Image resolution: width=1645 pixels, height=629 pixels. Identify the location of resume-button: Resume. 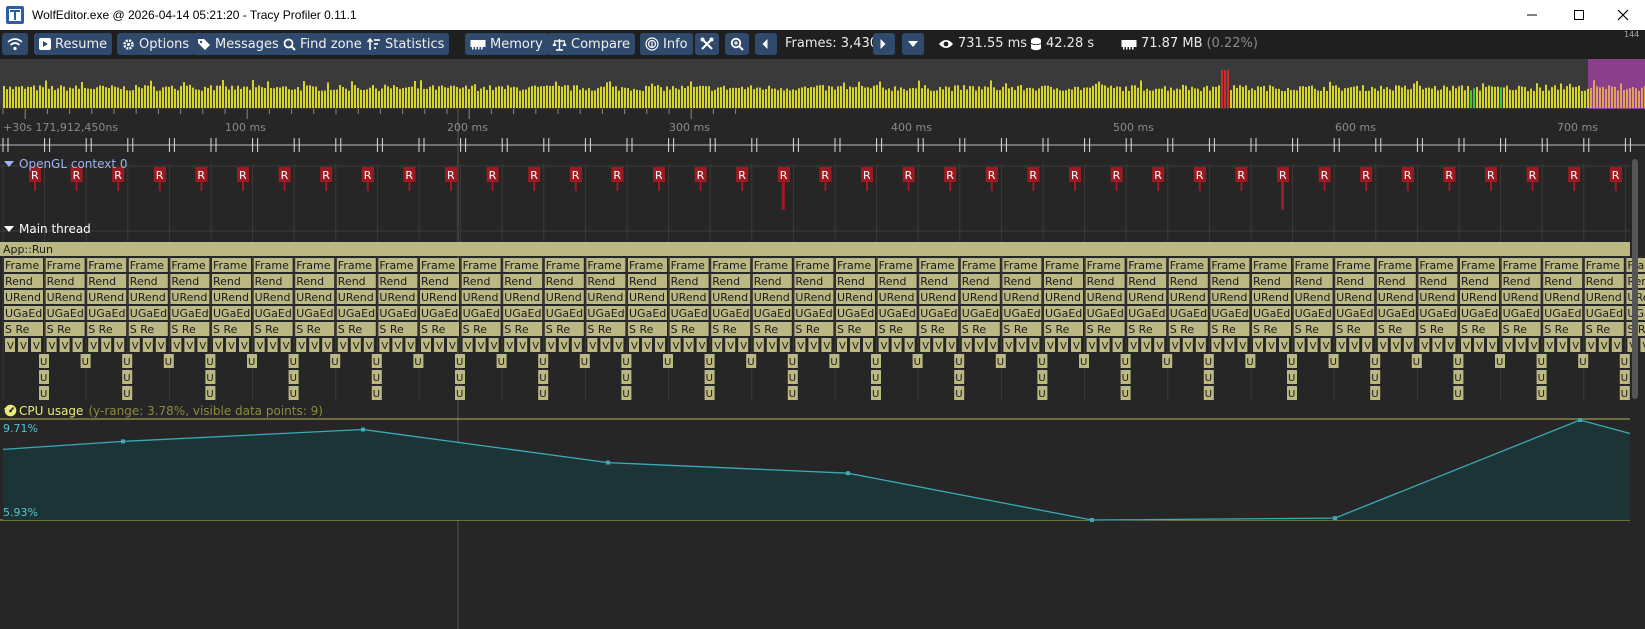
(73, 44).